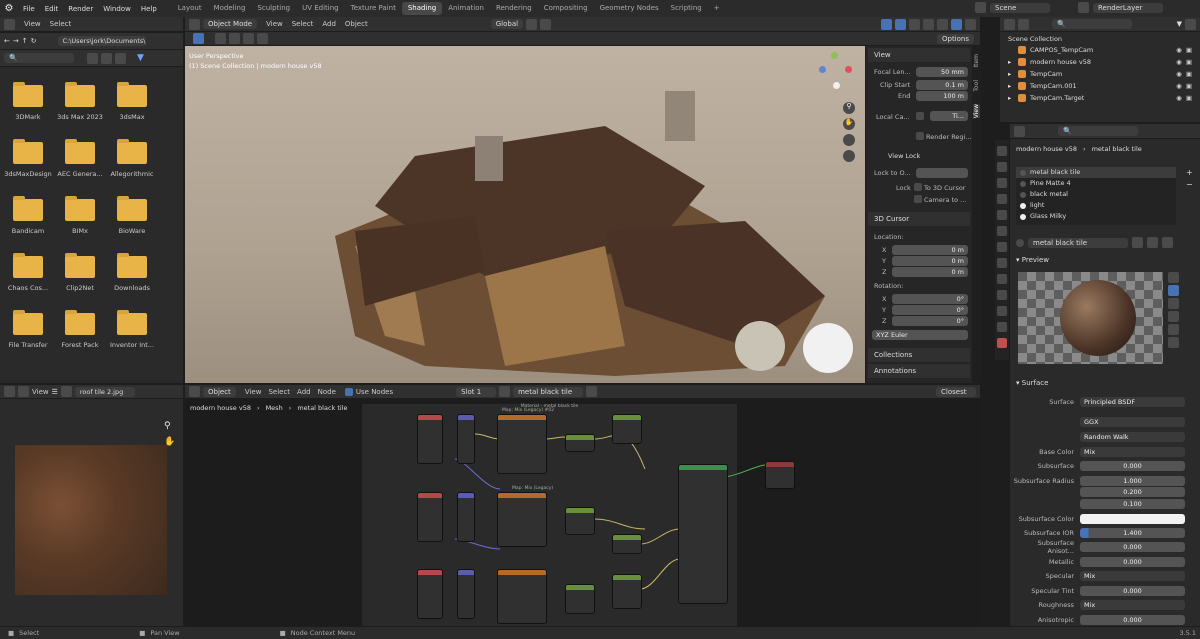 This screenshot has height=639, width=1200. What do you see at coordinates (956, 24) in the screenshot?
I see `shading-material-icon` at bounding box center [956, 24].